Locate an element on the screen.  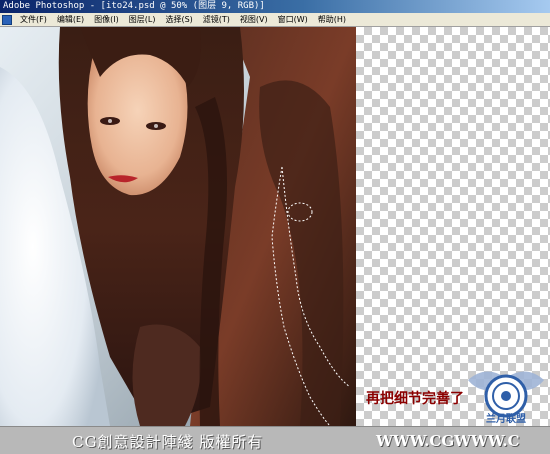
menu-select: 选择(S) is located at coordinates (178, 19).